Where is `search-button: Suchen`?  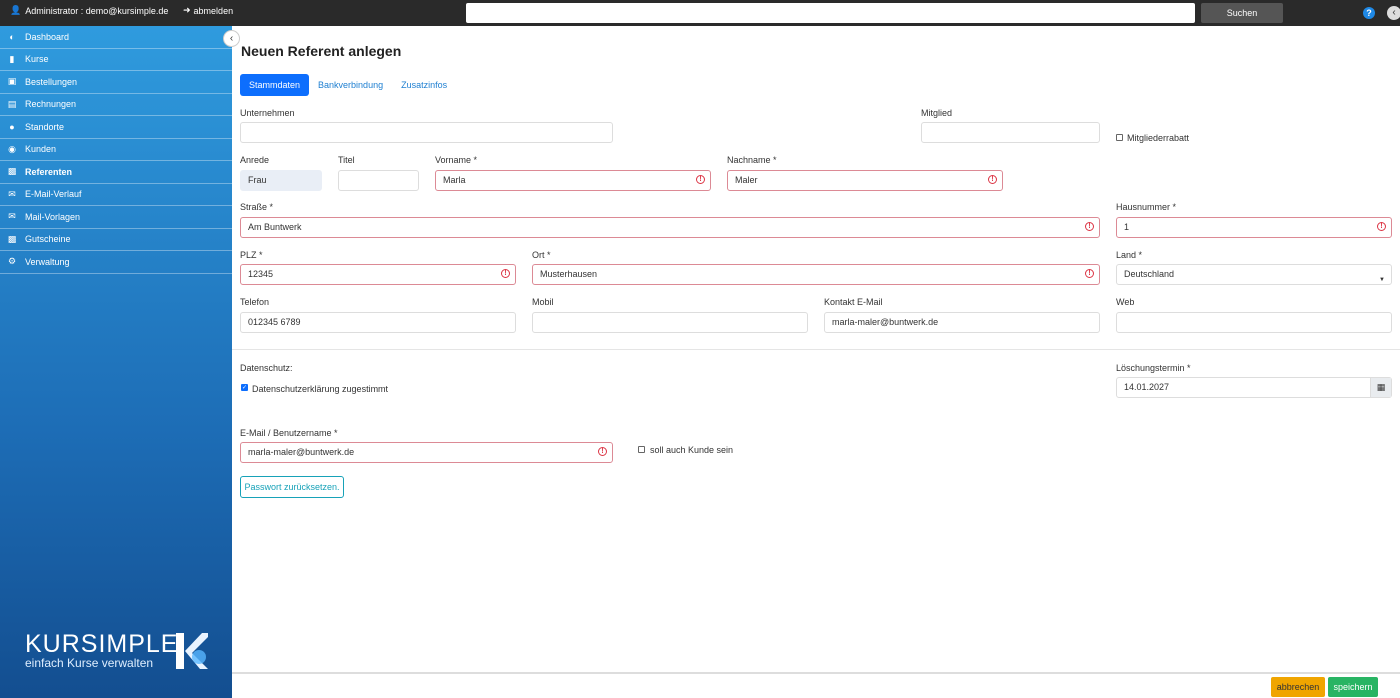
search-button: Suchen is located at coordinates (1242, 13).